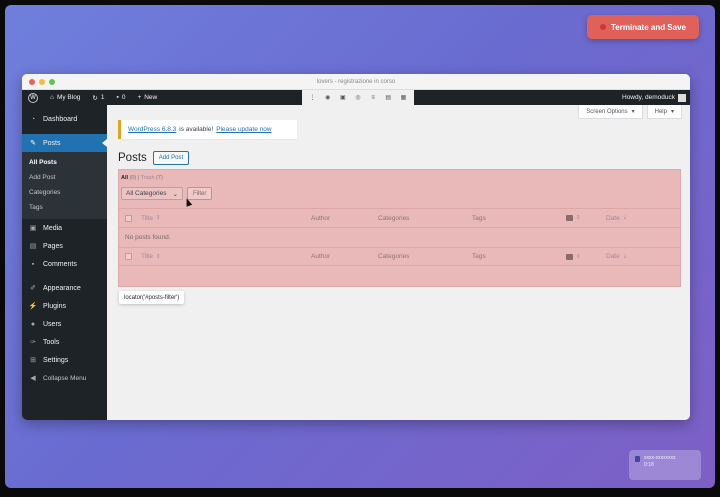 The width and height of the screenshot is (720, 497). Describe the element at coordinates (151, 97) in the screenshot. I see `new-label: New` at that location.